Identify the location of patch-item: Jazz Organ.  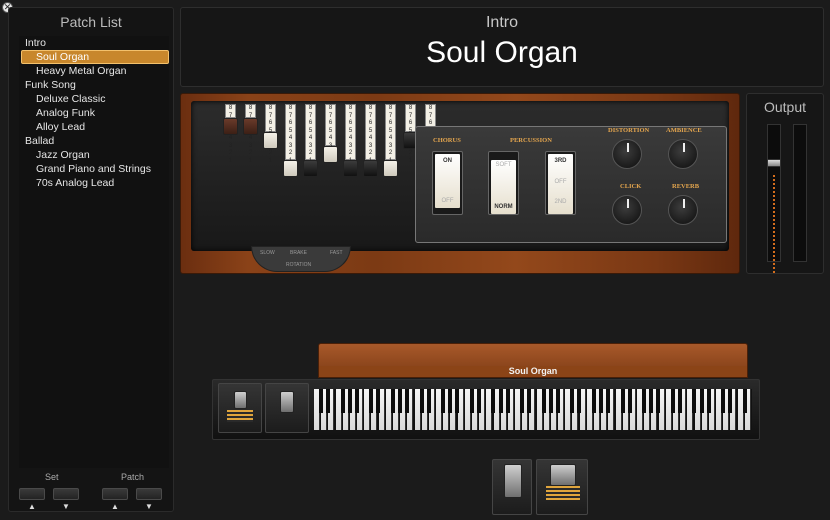
(94, 155).